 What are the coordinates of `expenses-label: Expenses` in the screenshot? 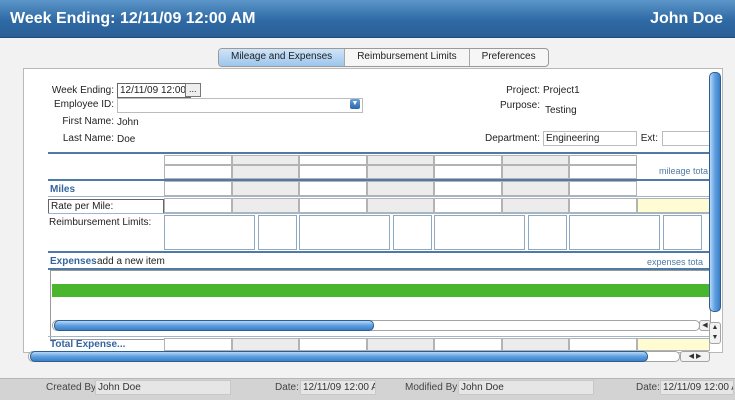 It's located at (73, 261).